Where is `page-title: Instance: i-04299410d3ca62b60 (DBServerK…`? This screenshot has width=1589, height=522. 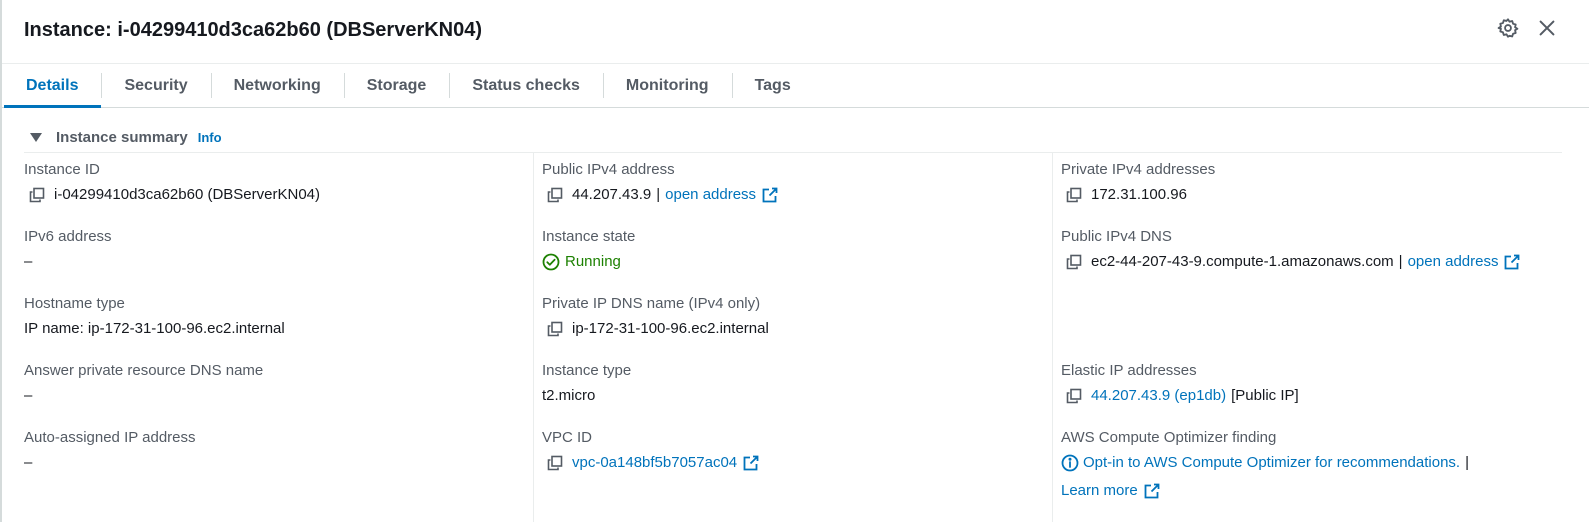
page-title: Instance: i-04299410d3ca62b60 (DBServerK… is located at coordinates (253, 30).